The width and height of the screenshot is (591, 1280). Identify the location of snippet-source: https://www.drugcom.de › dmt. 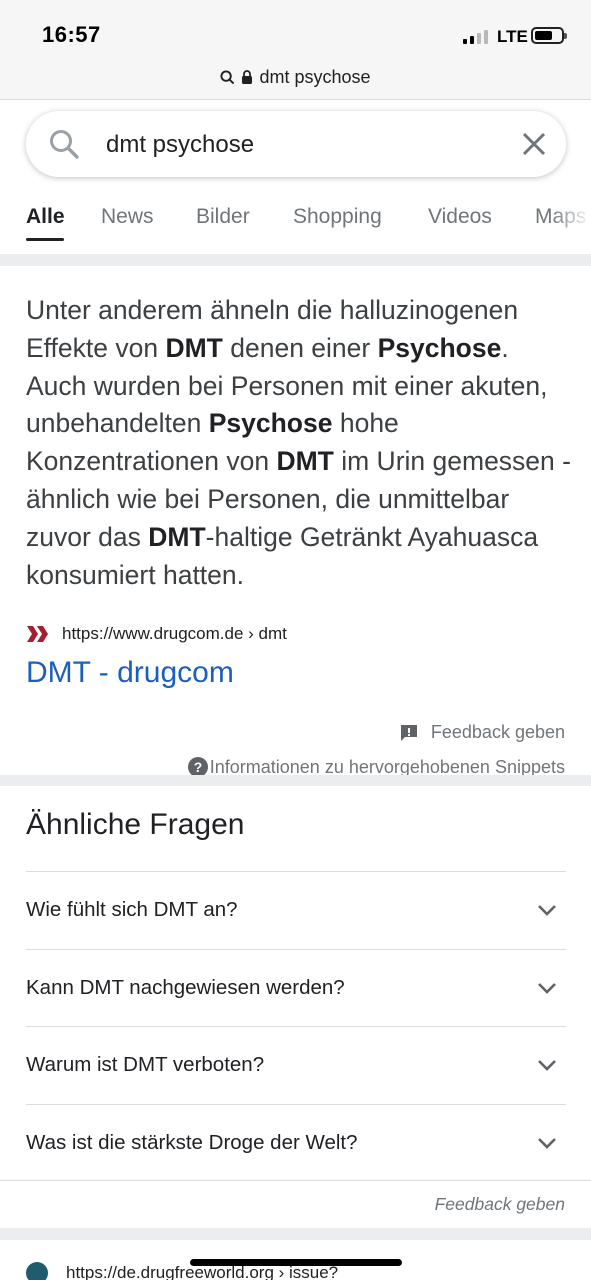
(156, 634).